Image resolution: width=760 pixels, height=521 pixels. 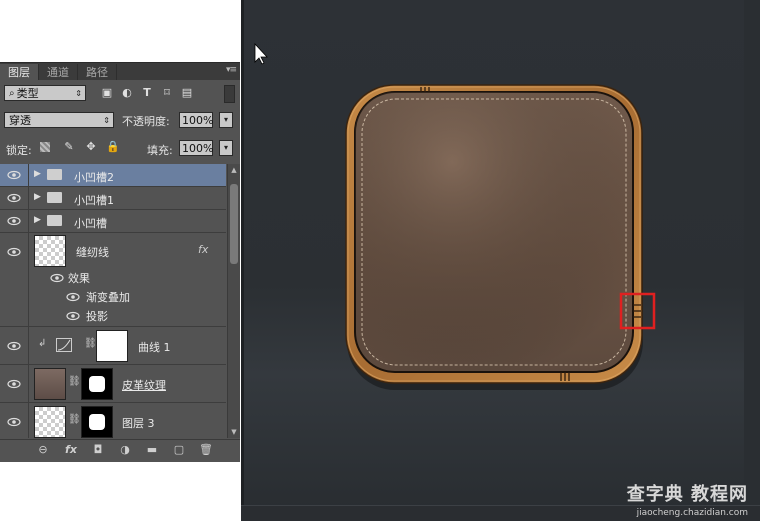 I want to click on watermark-title: 查字典 教程网, so click(x=687, y=494).